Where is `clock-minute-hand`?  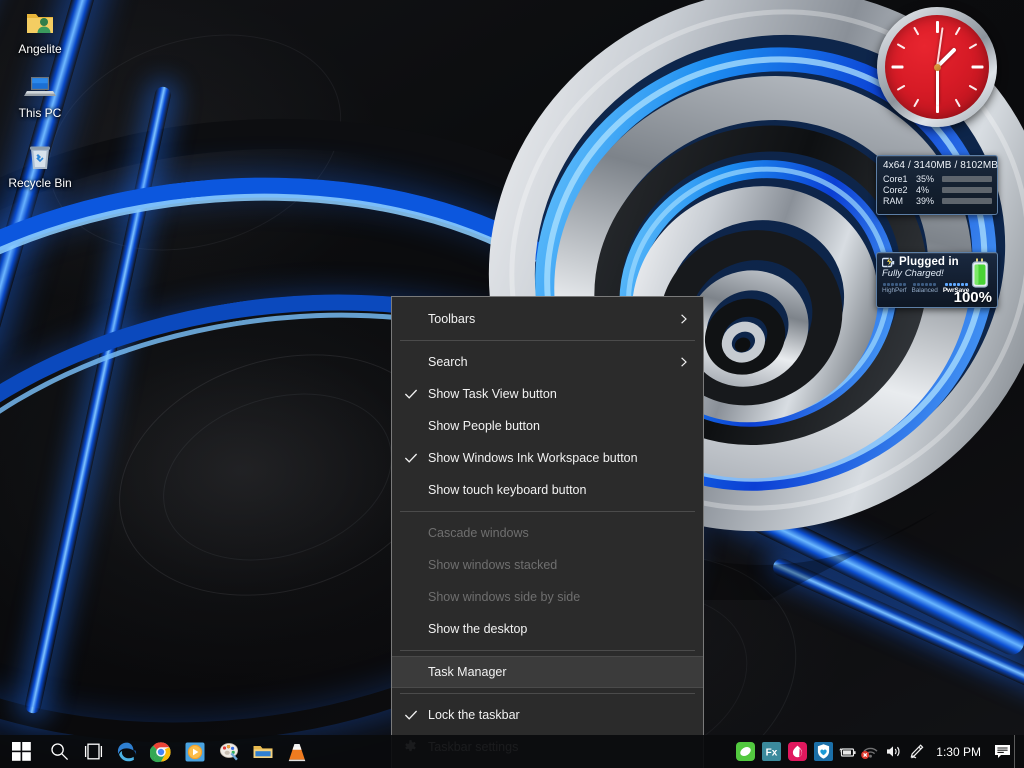 clock-minute-hand is located at coordinates (937, 86).